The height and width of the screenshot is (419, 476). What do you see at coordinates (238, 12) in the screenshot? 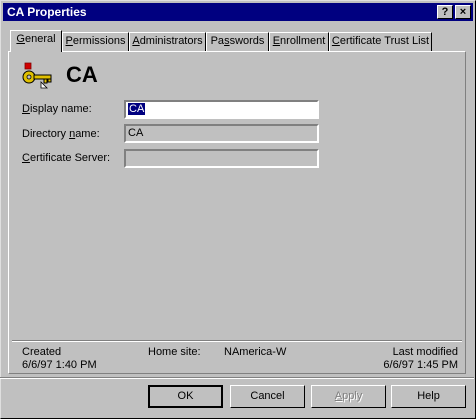
I see `title-bar: CA Properties ? ×` at bounding box center [238, 12].